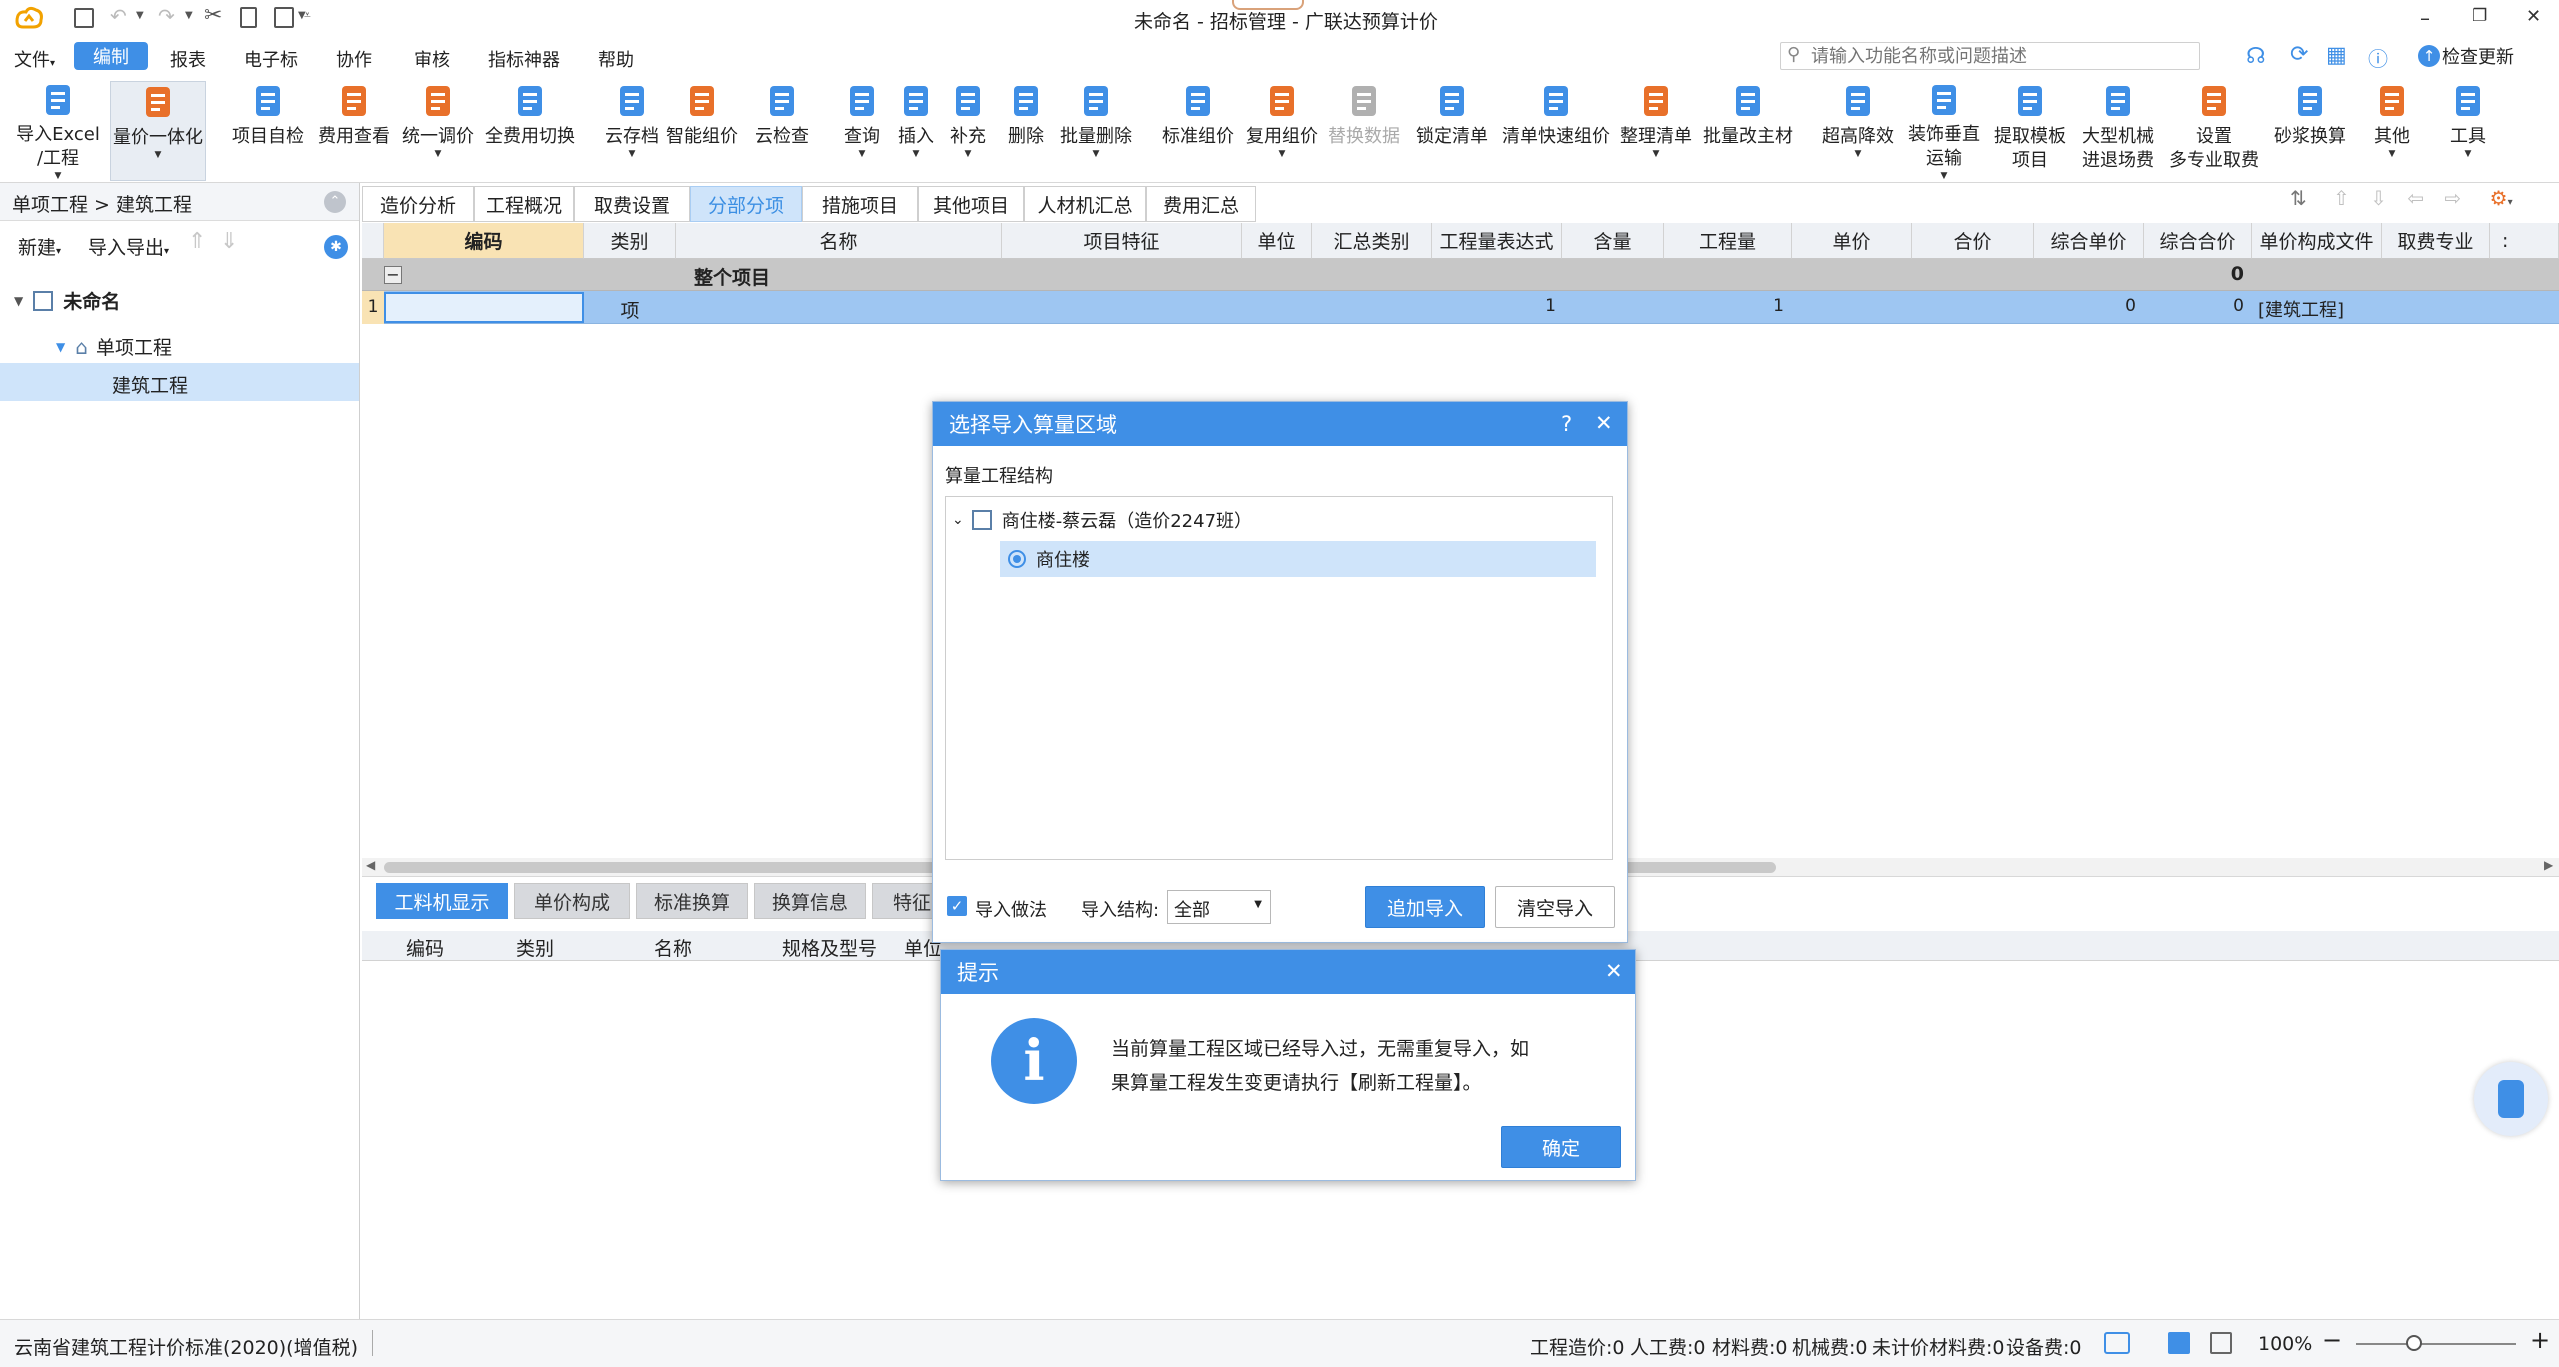  I want to click on zoom-out-button: −, so click(2332, 1340).